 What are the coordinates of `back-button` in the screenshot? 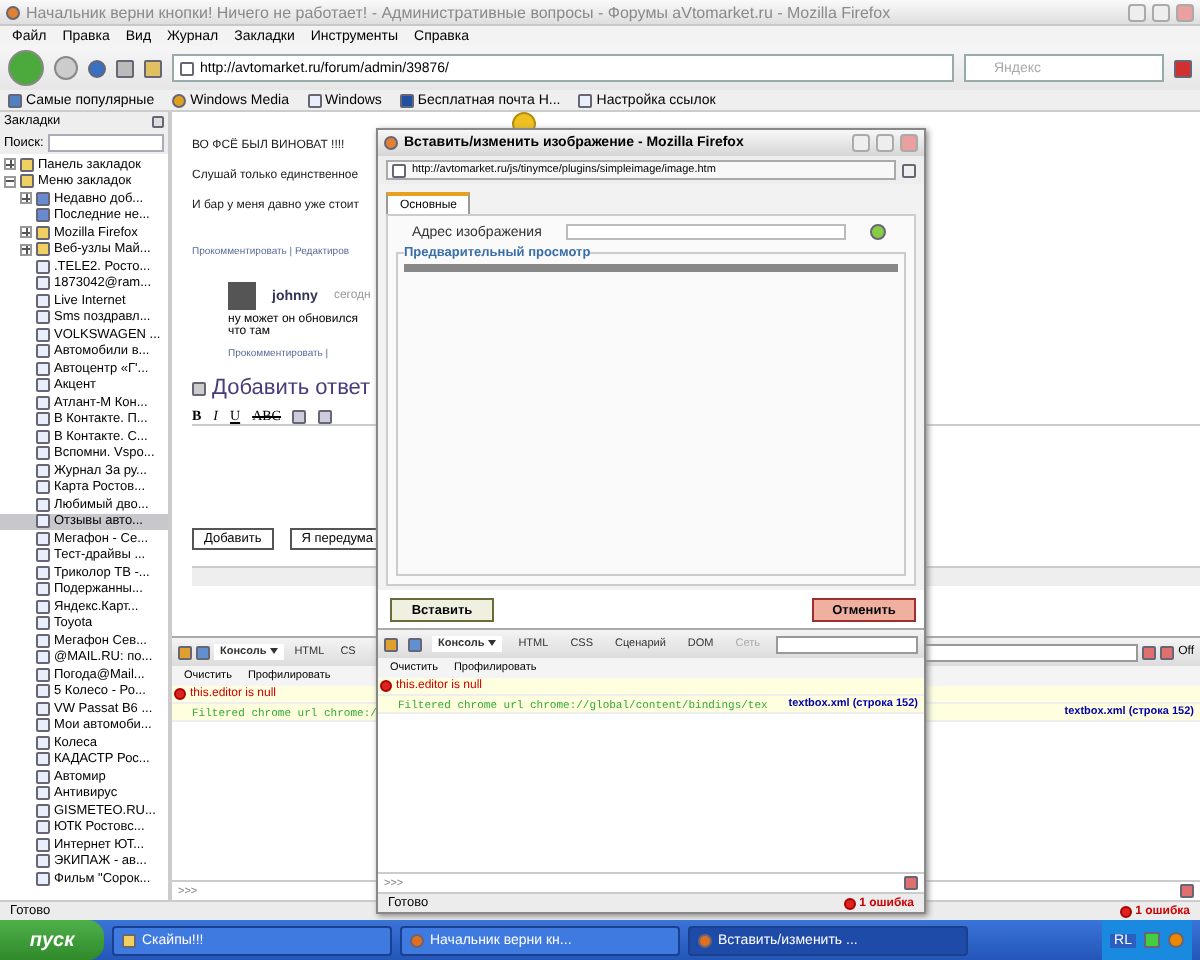 It's located at (26, 68).